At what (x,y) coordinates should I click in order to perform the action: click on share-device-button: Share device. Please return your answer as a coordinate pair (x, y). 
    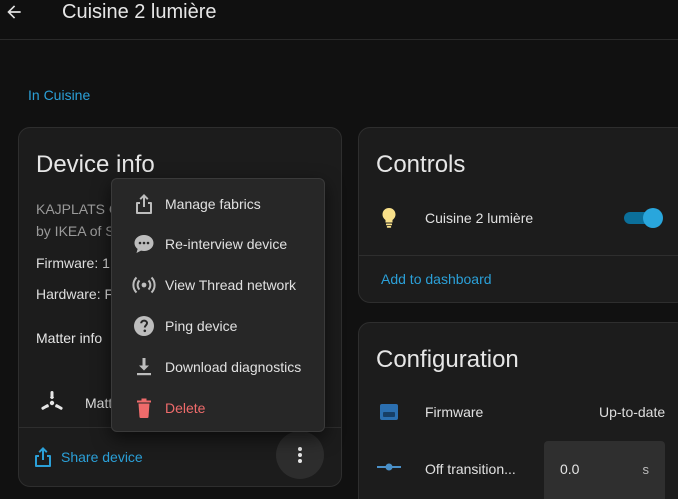
    Looking at the image, I should click on (88, 457).